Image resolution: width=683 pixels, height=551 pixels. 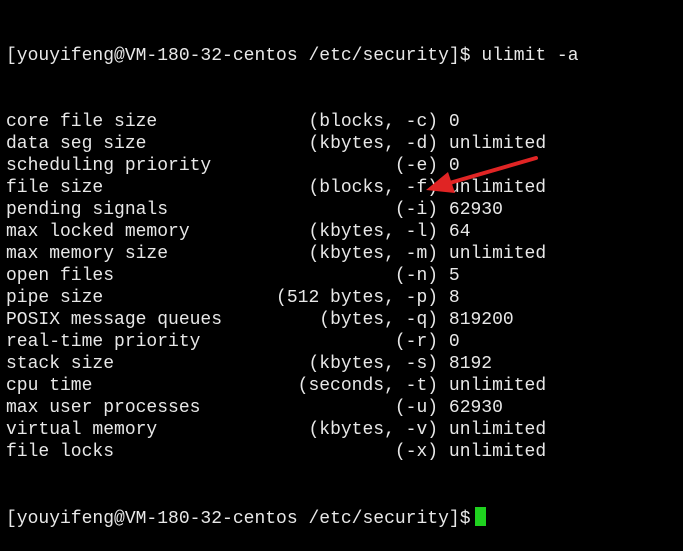 I want to click on final-prompt-user-host: [youyifeng@VM-180-32-centos, so click(x=152, y=519).